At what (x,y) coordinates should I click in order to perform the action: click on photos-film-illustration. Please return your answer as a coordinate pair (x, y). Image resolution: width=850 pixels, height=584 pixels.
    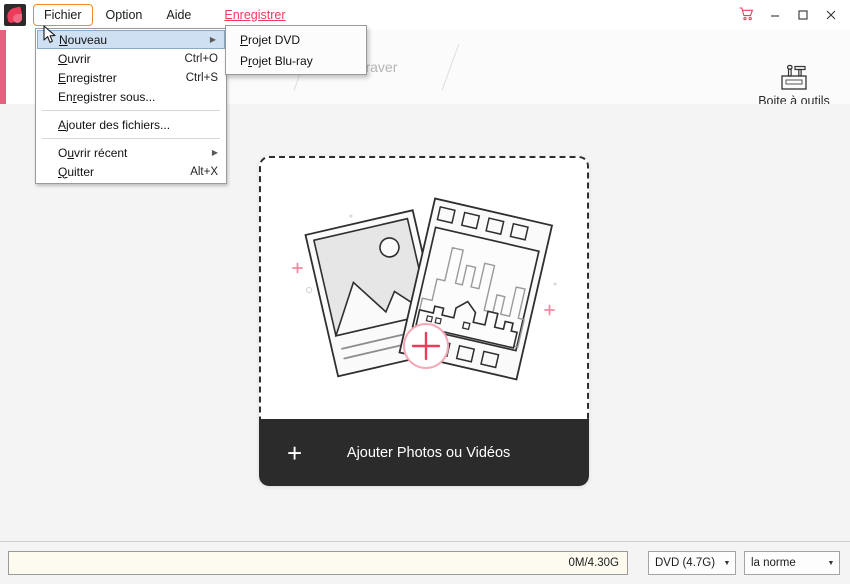
    Looking at the image, I should click on (424, 289).